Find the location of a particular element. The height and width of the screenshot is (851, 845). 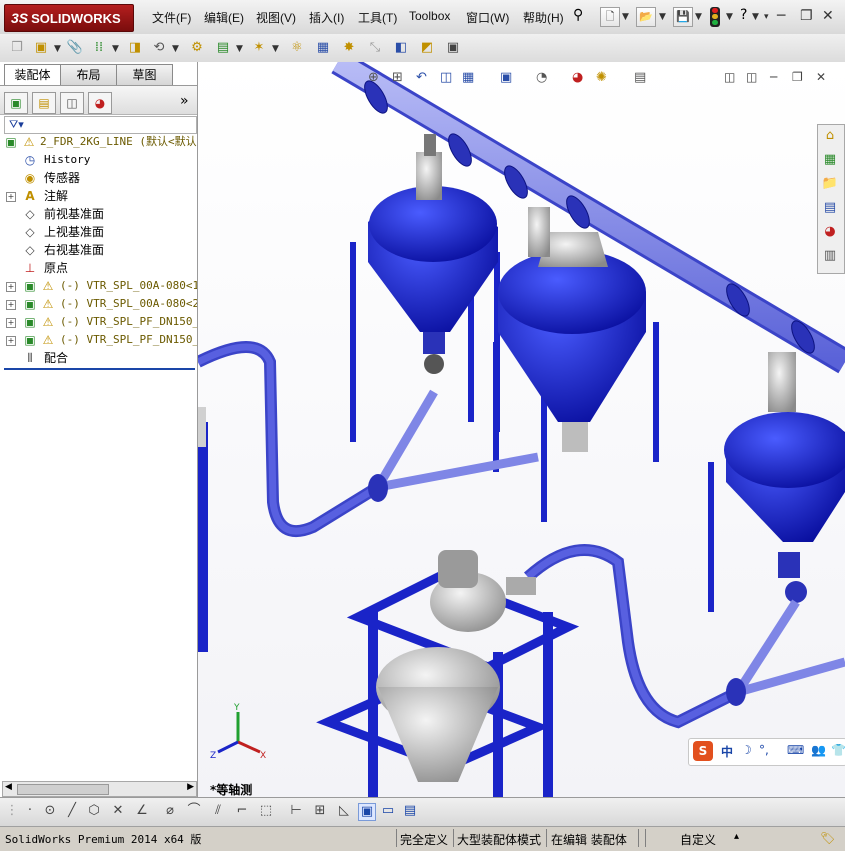

tag-icon: 🏷 is located at coordinates (827, 838).